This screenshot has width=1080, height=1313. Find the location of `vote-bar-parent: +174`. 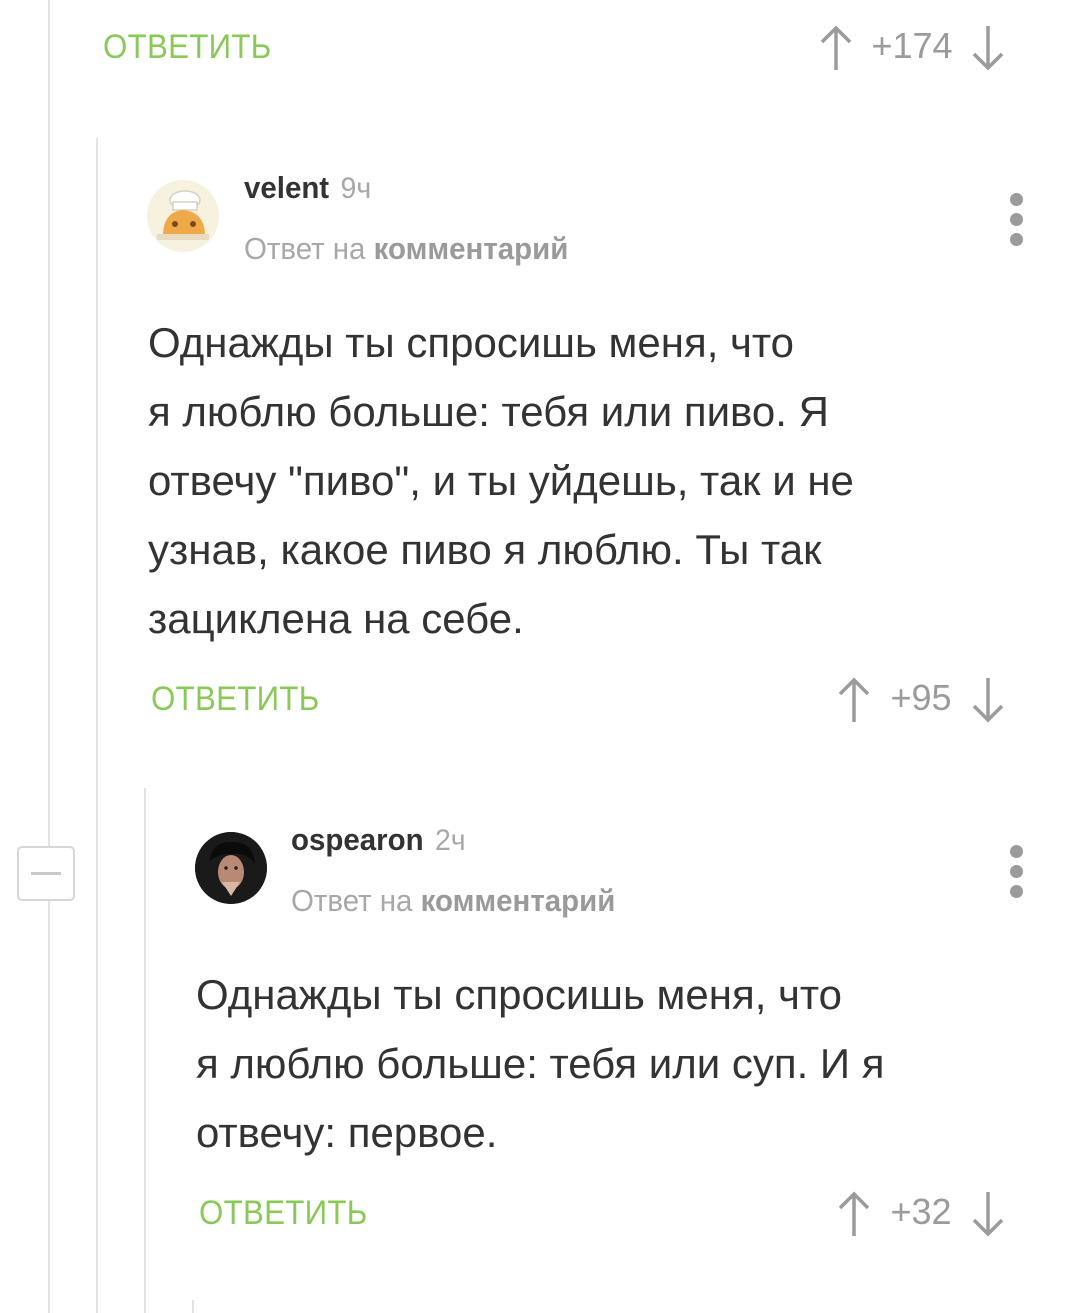

vote-bar-parent: +174 is located at coordinates (912, 47).